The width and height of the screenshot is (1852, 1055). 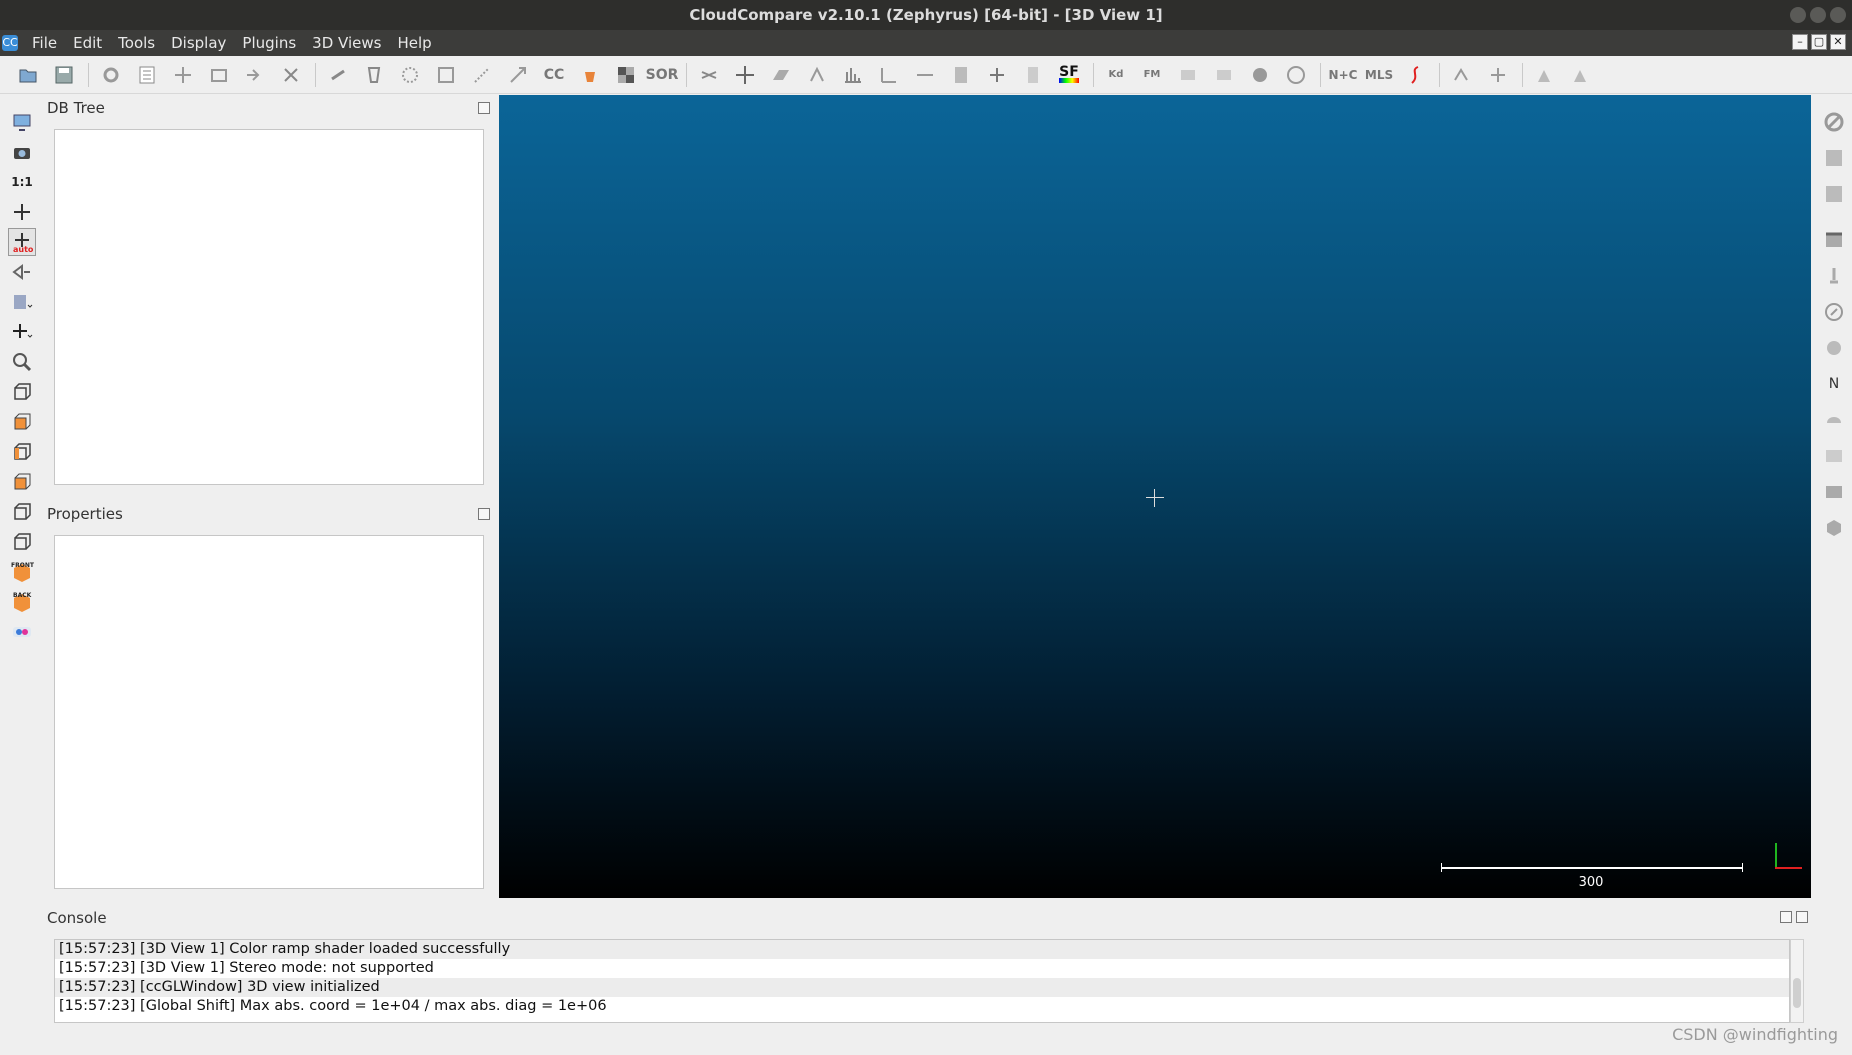 What do you see at coordinates (111, 75) in the screenshot?
I see `gear-icon` at bounding box center [111, 75].